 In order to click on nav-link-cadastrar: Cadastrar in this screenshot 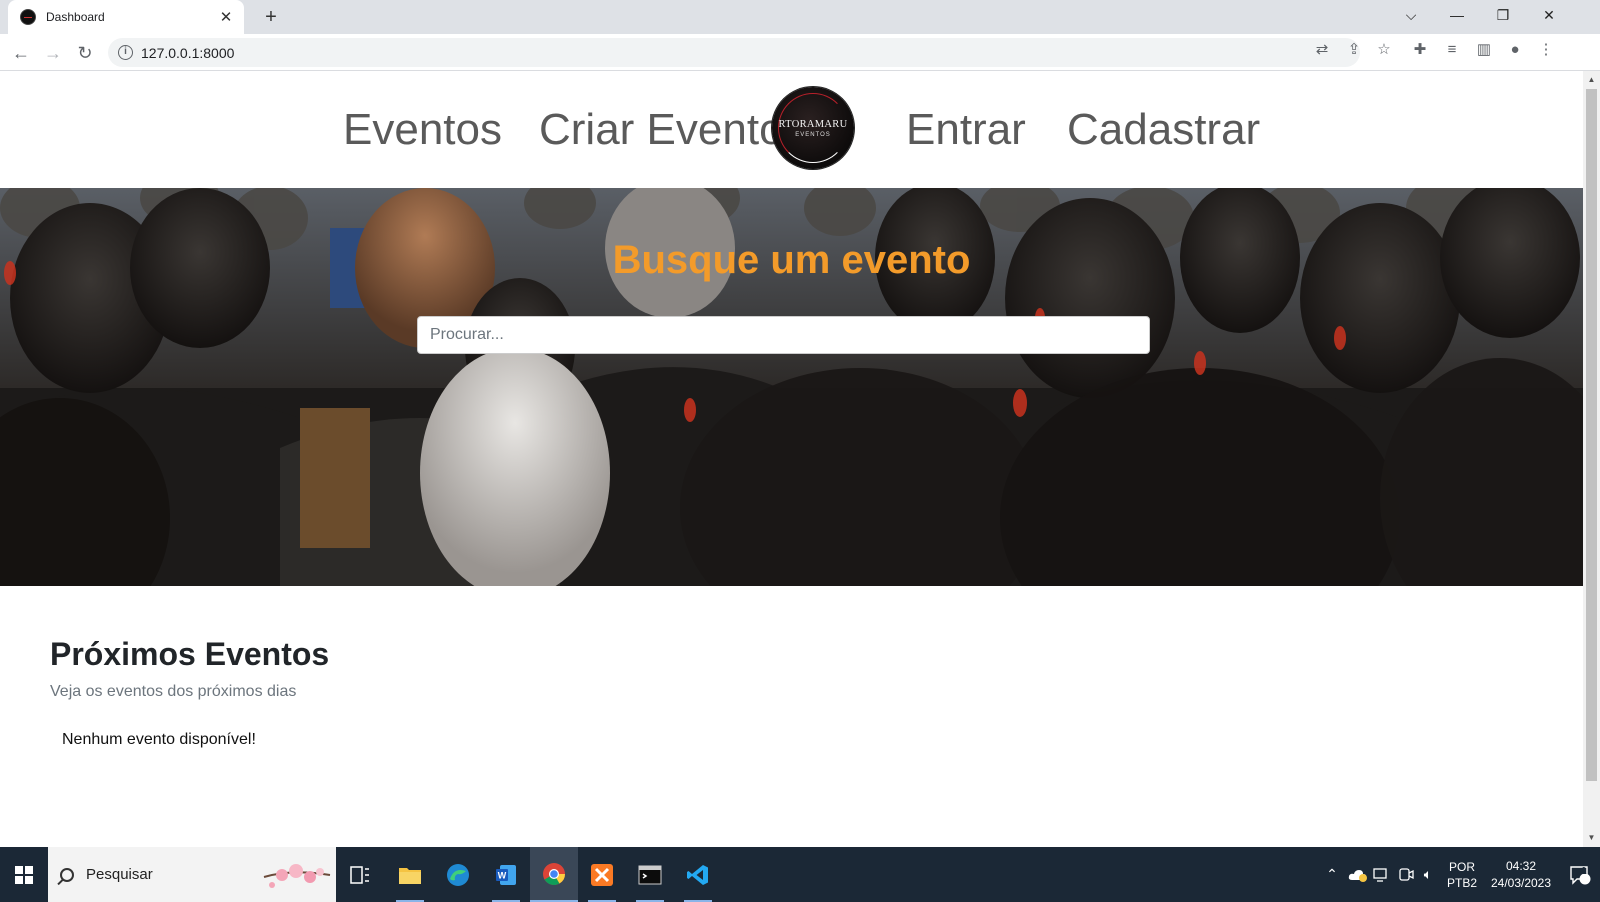, I will do `click(1163, 130)`.